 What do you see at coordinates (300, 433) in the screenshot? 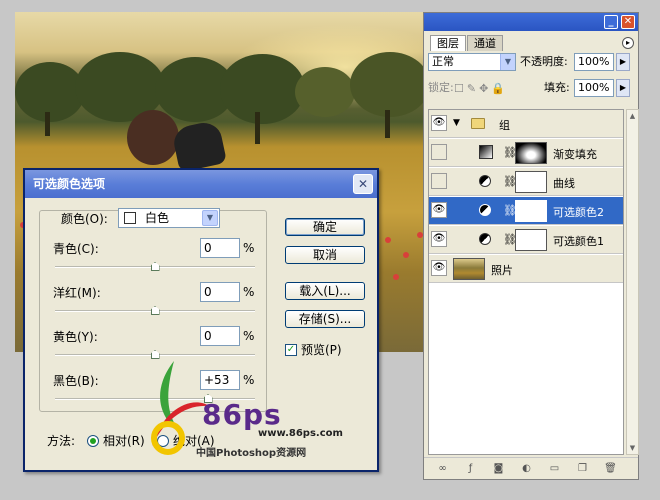
I see `watermark-url: www.86ps.com` at bounding box center [300, 433].